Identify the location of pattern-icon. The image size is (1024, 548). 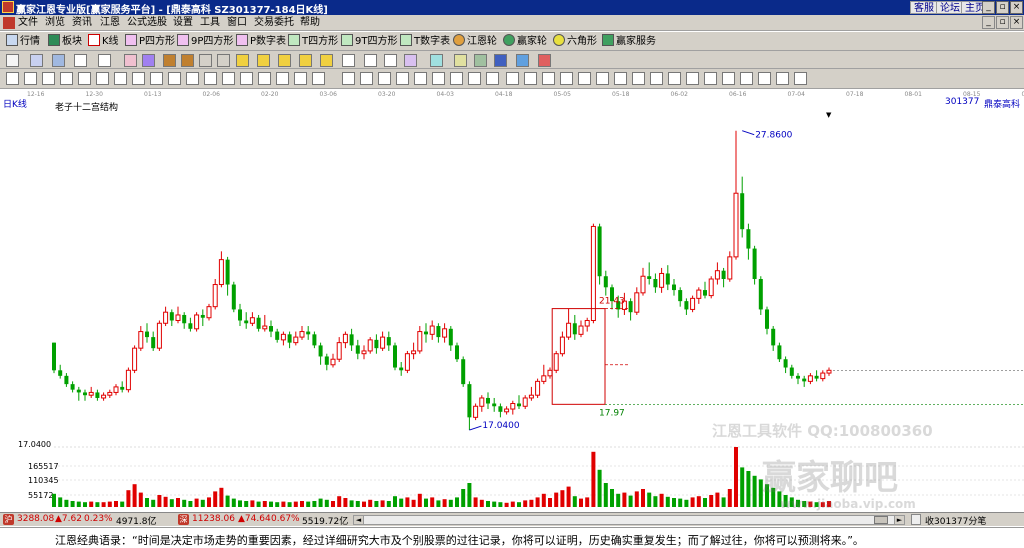
(410, 60).